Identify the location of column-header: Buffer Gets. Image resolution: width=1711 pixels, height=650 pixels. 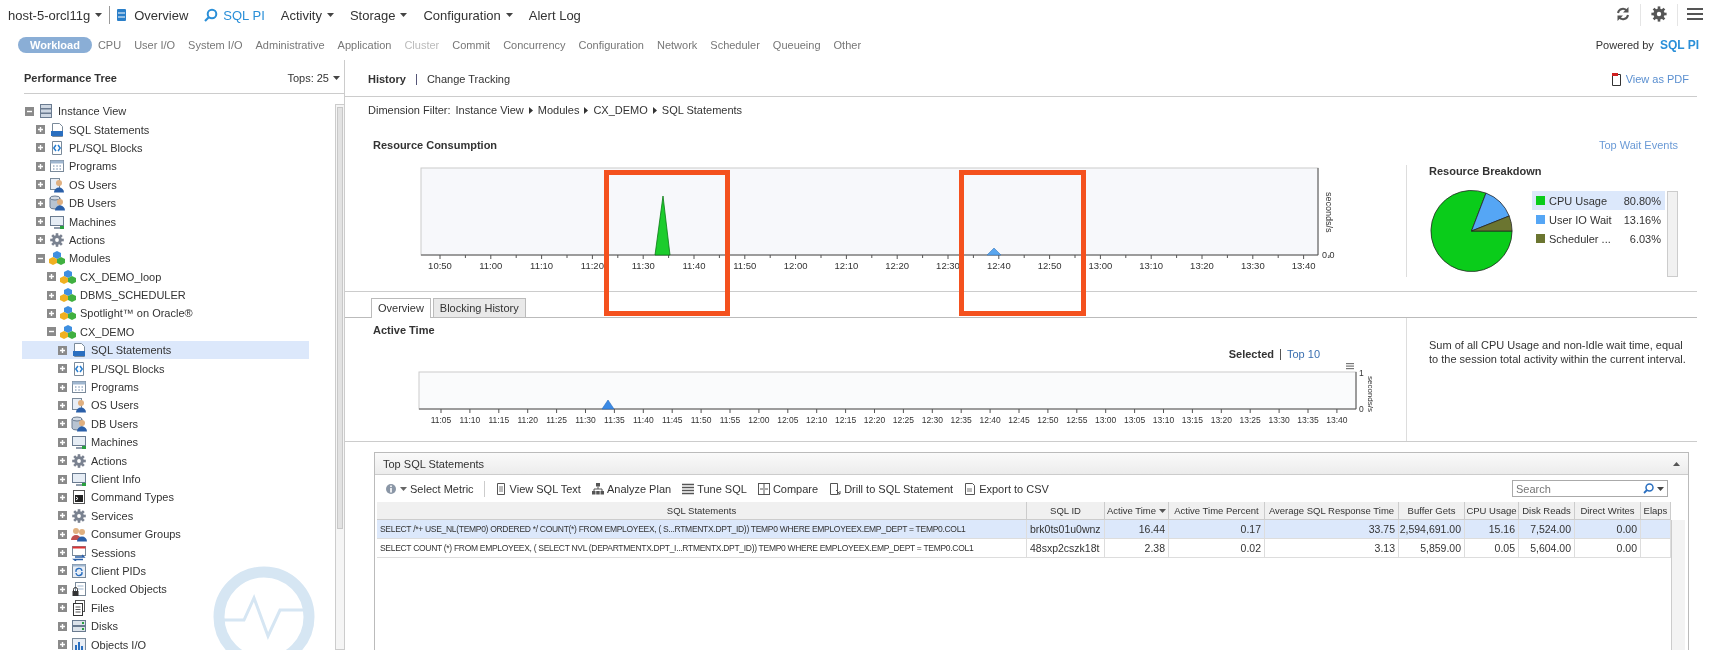
(1432, 511).